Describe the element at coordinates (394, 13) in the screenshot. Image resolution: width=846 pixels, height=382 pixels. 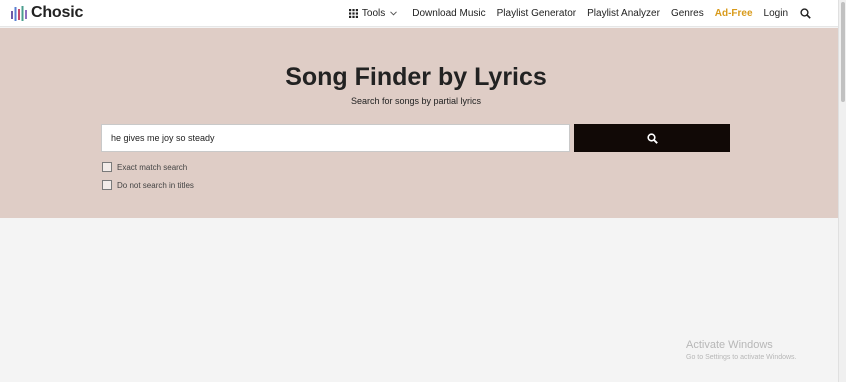
I see `chevron-down-icon` at that location.